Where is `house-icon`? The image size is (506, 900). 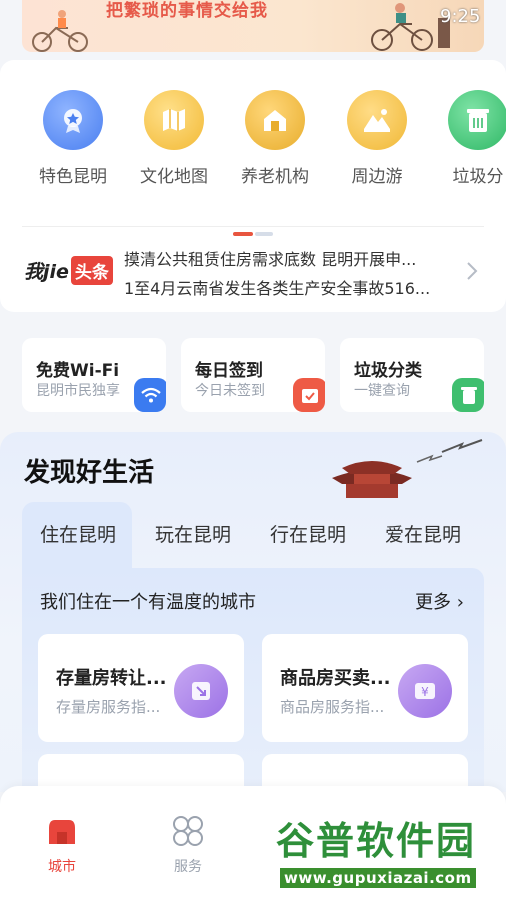
house-icon is located at coordinates (275, 120).